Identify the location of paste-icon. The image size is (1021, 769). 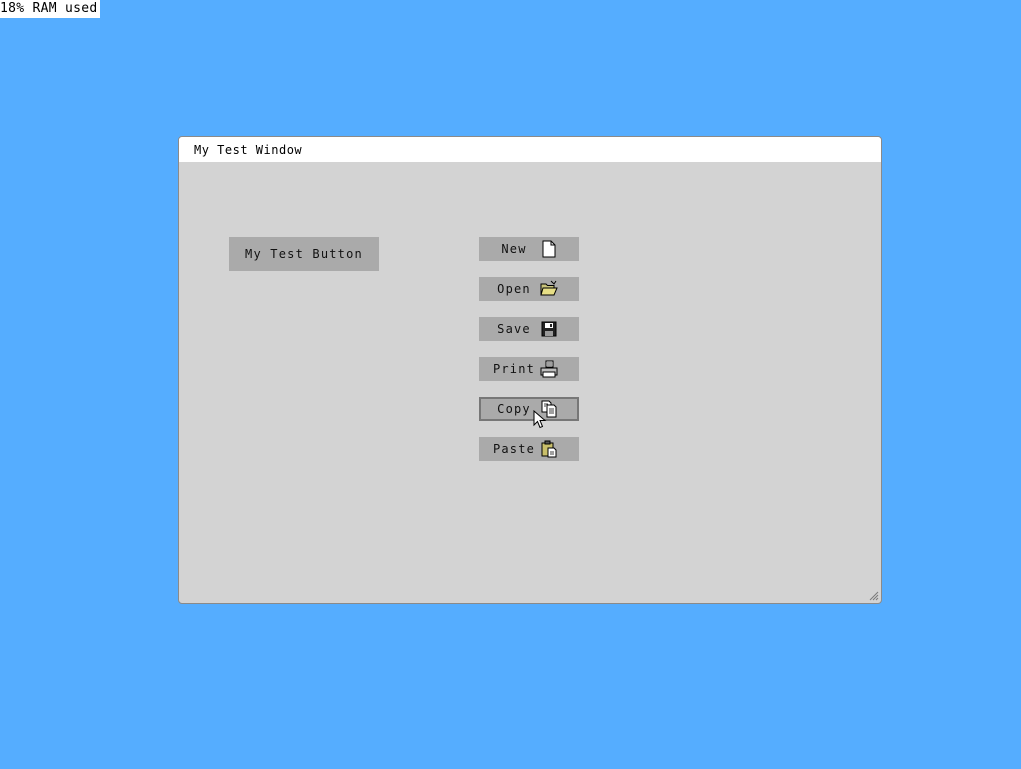
(549, 449).